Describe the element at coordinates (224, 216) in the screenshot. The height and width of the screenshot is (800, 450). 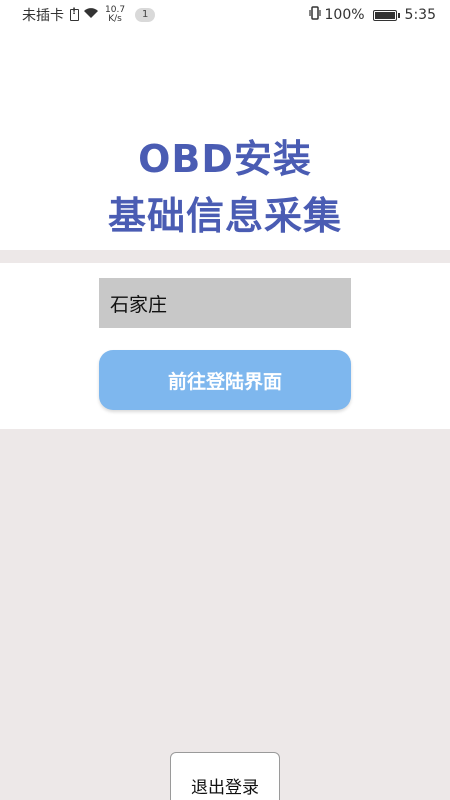
I see `page-title-line2: 基础信息采集` at that location.